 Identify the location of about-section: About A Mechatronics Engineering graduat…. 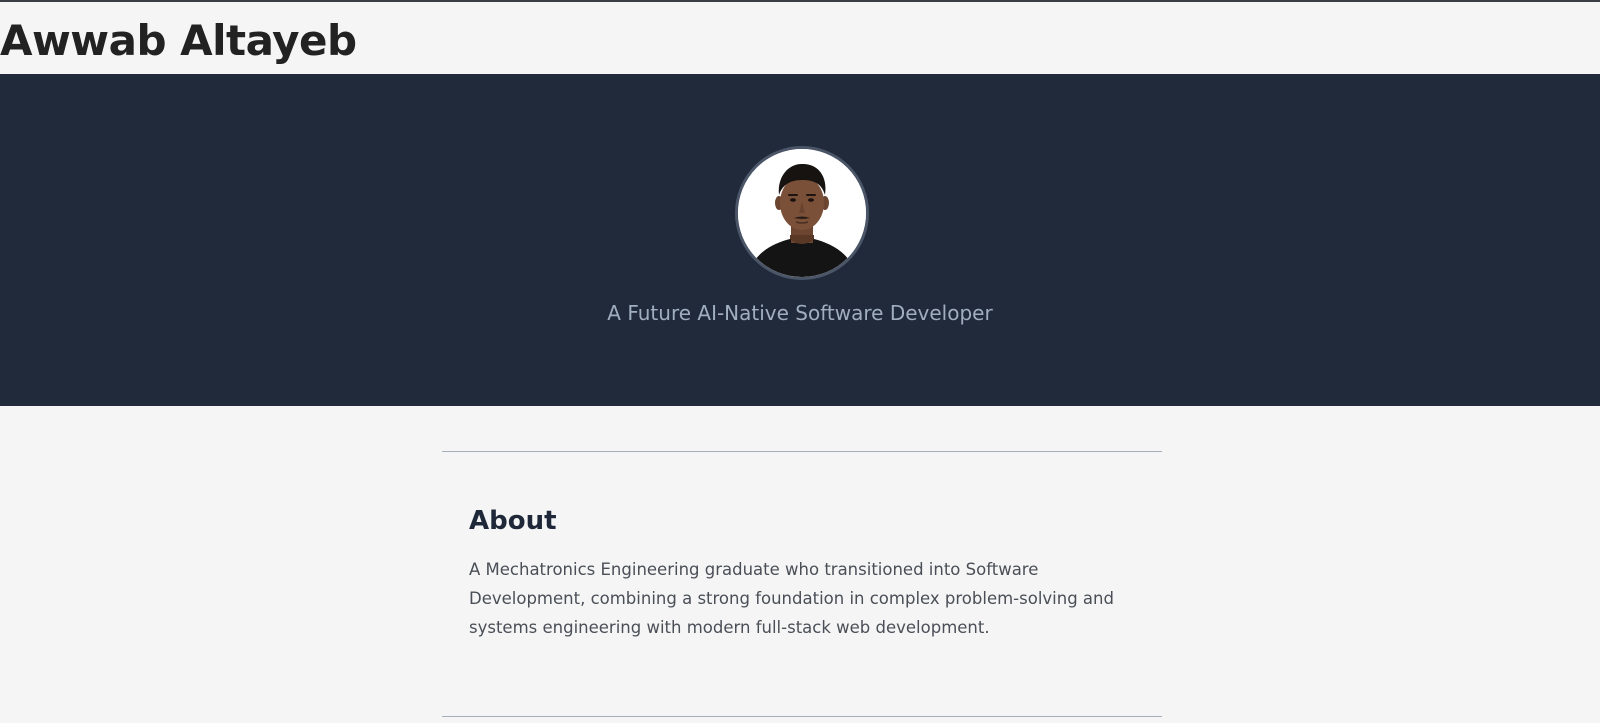
(809, 573).